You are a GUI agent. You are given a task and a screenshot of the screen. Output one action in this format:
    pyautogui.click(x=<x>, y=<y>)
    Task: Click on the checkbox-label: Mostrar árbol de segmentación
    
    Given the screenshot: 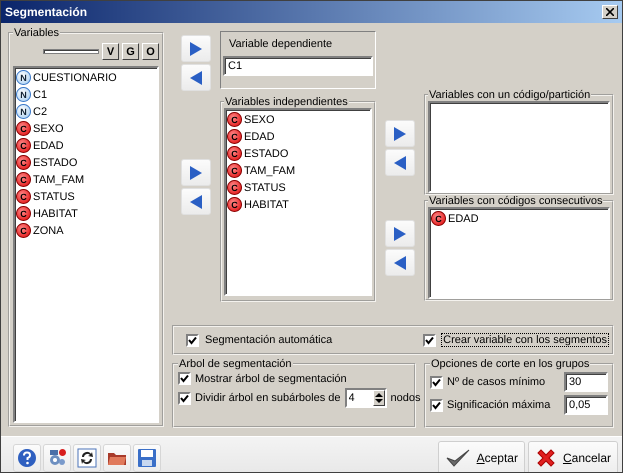 What is the action you would take?
    pyautogui.click(x=271, y=378)
    